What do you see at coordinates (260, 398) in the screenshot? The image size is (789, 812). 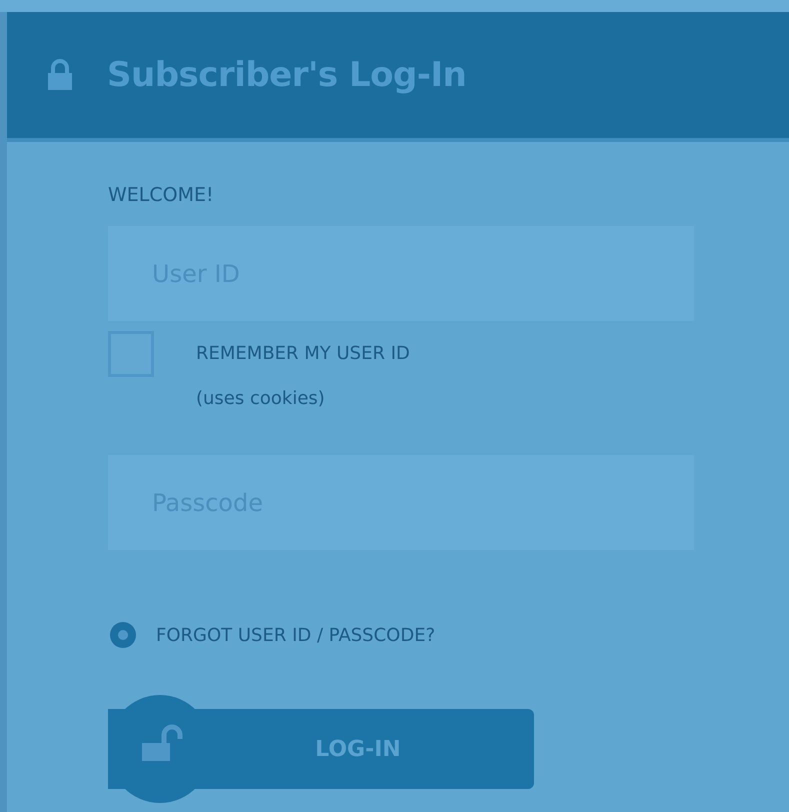 I see `cookies-note: (uses cookies)` at bounding box center [260, 398].